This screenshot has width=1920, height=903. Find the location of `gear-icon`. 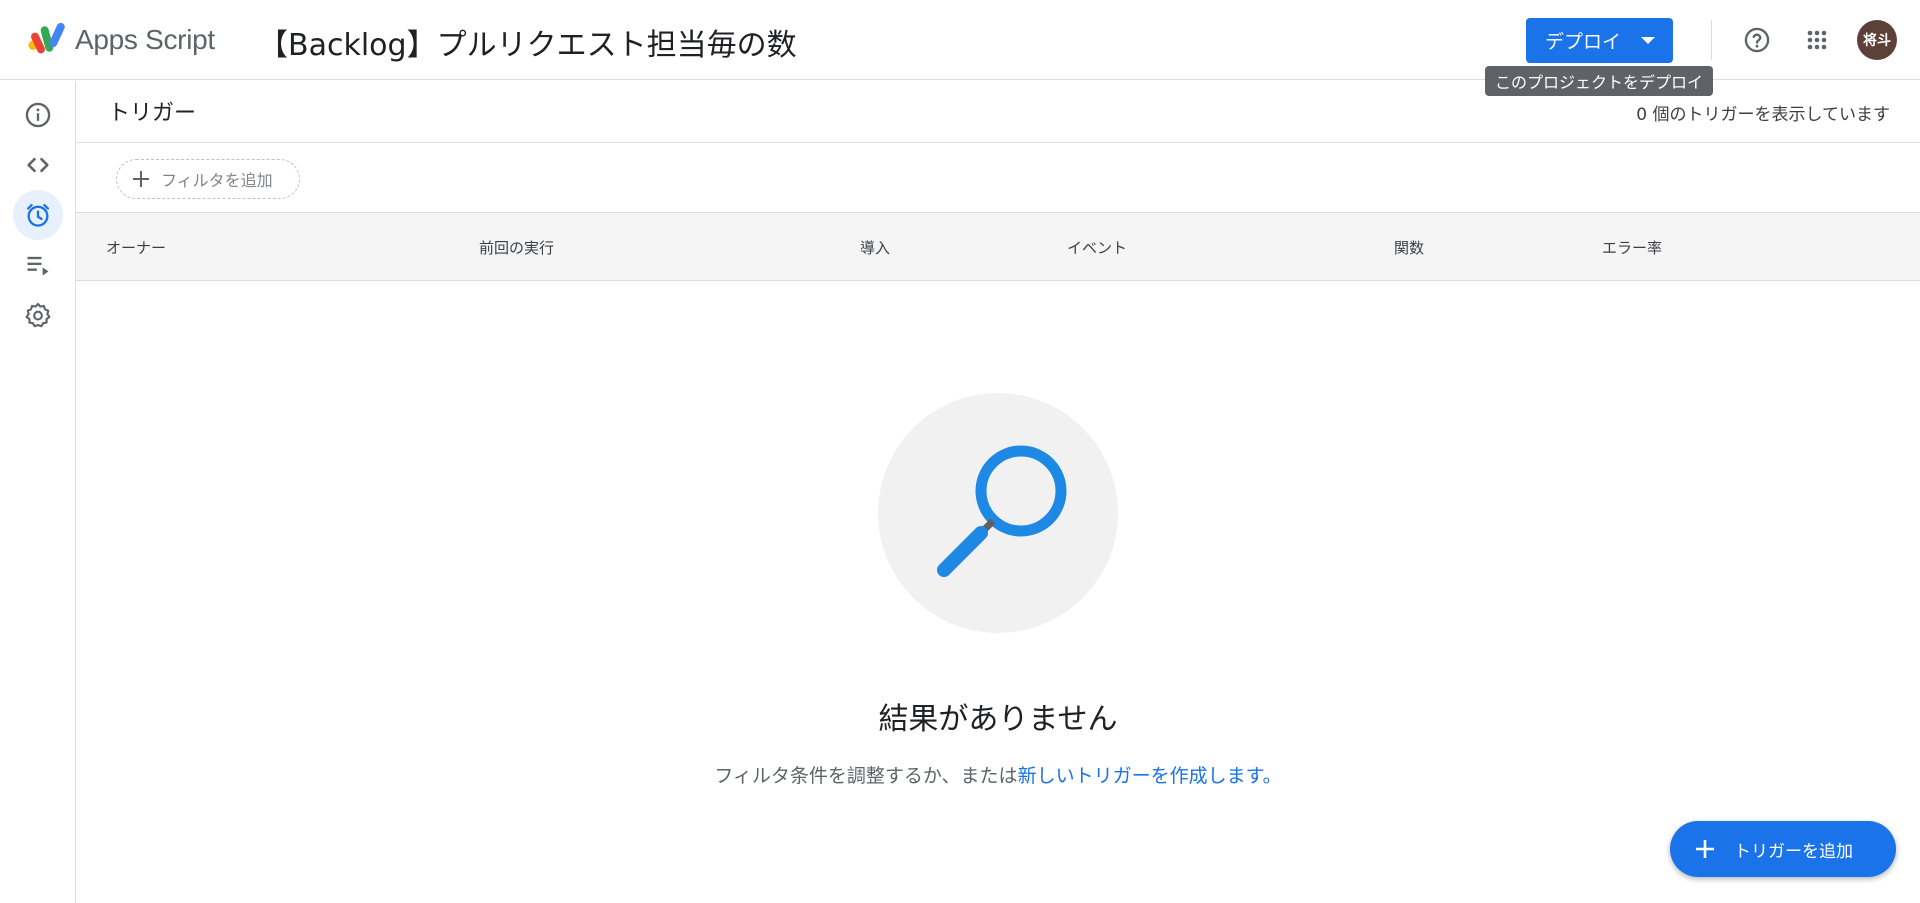

gear-icon is located at coordinates (38, 315).